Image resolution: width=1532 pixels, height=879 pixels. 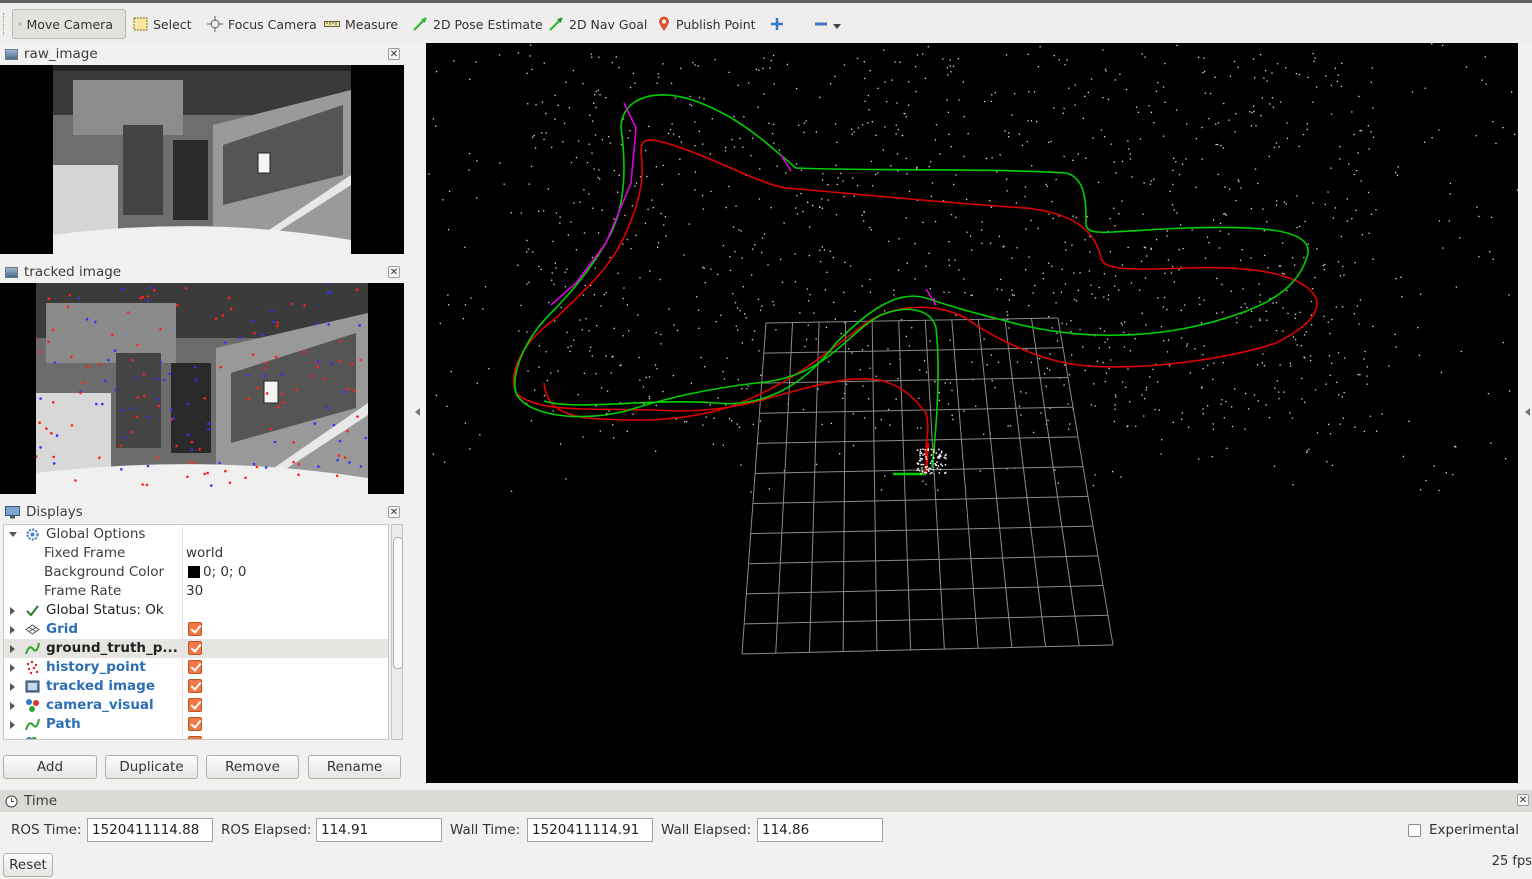 I want to click on move-camera-icon, so click(x=20, y=24).